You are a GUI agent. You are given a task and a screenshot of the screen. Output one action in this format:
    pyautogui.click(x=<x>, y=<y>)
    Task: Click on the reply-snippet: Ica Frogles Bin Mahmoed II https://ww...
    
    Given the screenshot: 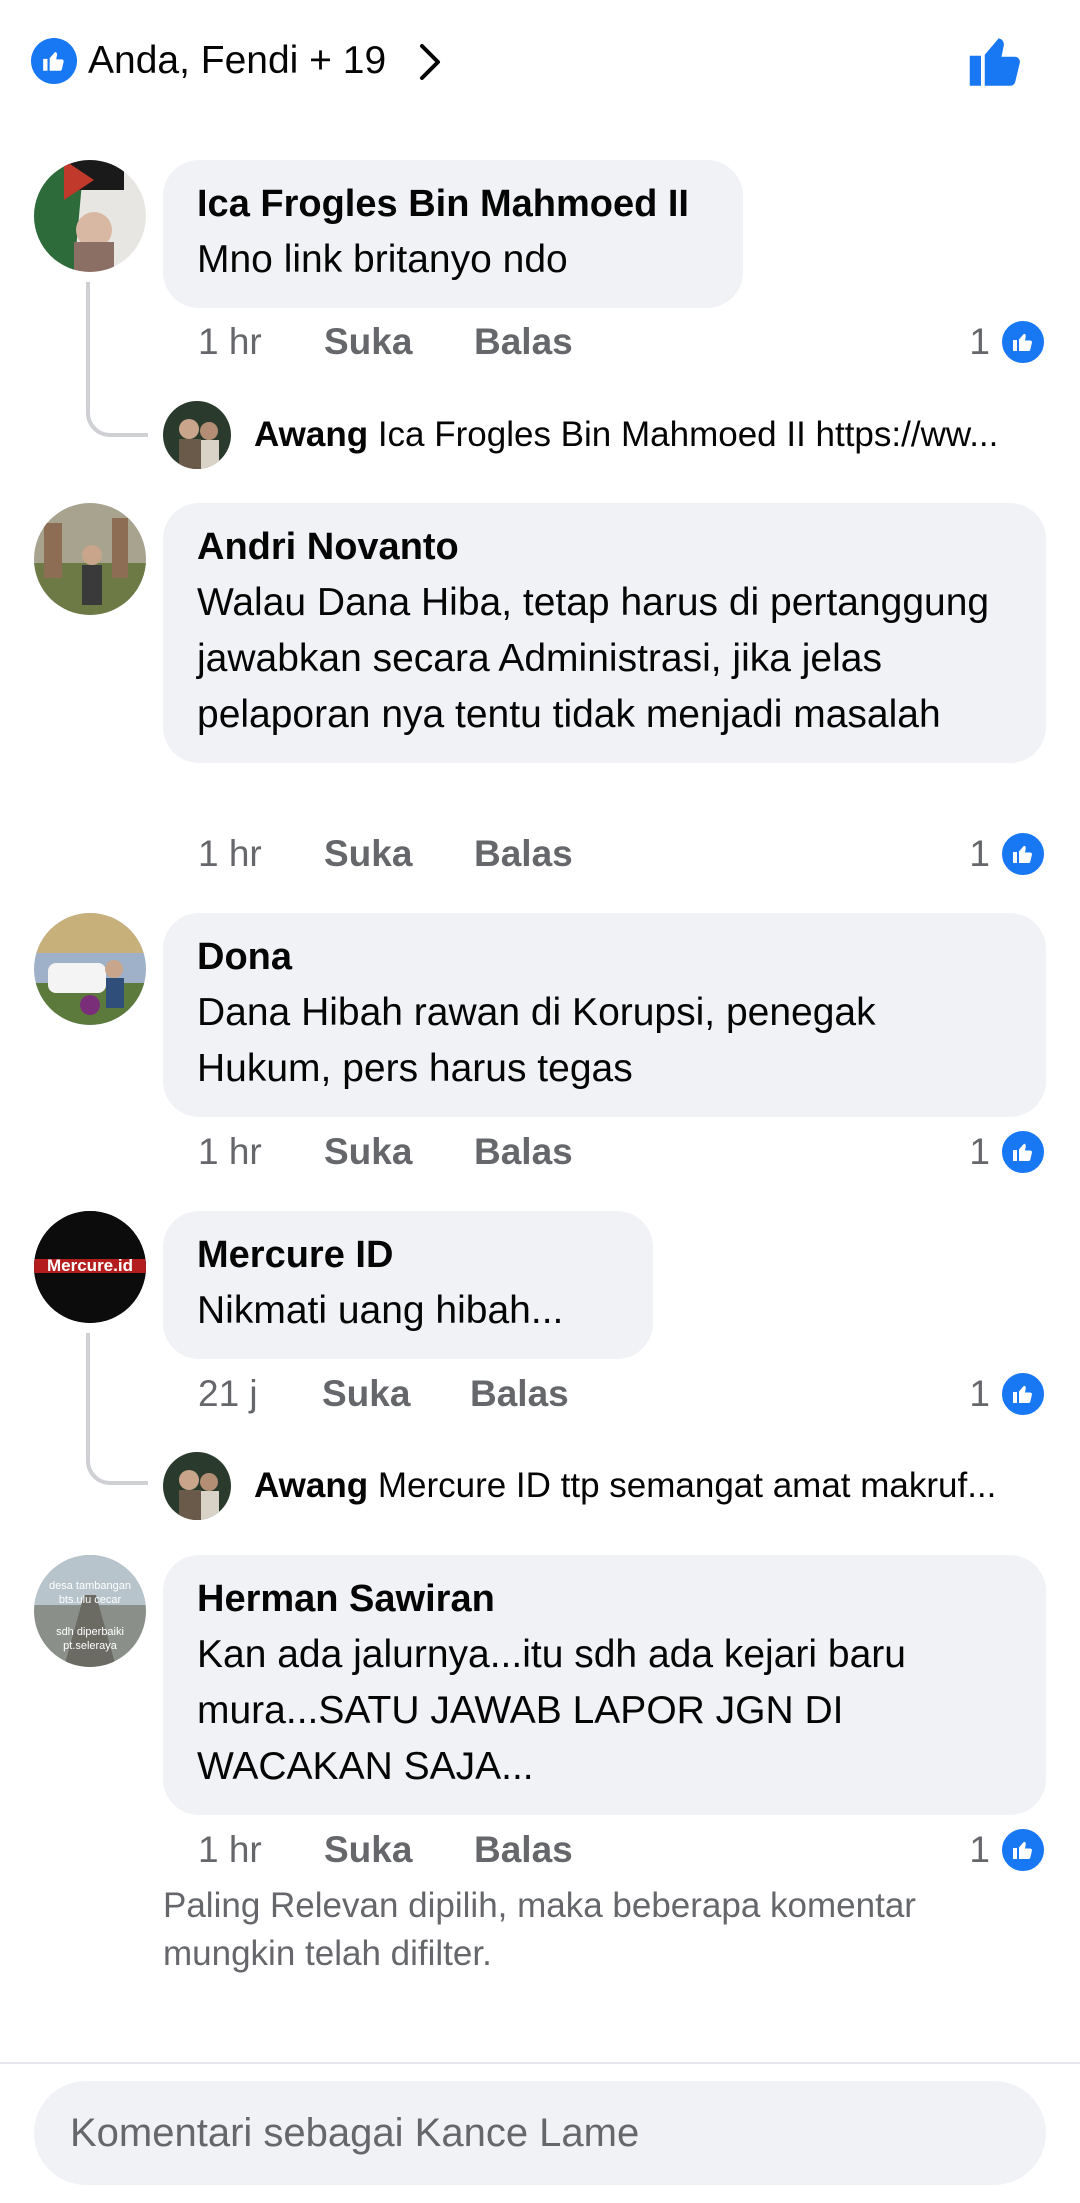 What is the action you would take?
    pyautogui.click(x=688, y=434)
    